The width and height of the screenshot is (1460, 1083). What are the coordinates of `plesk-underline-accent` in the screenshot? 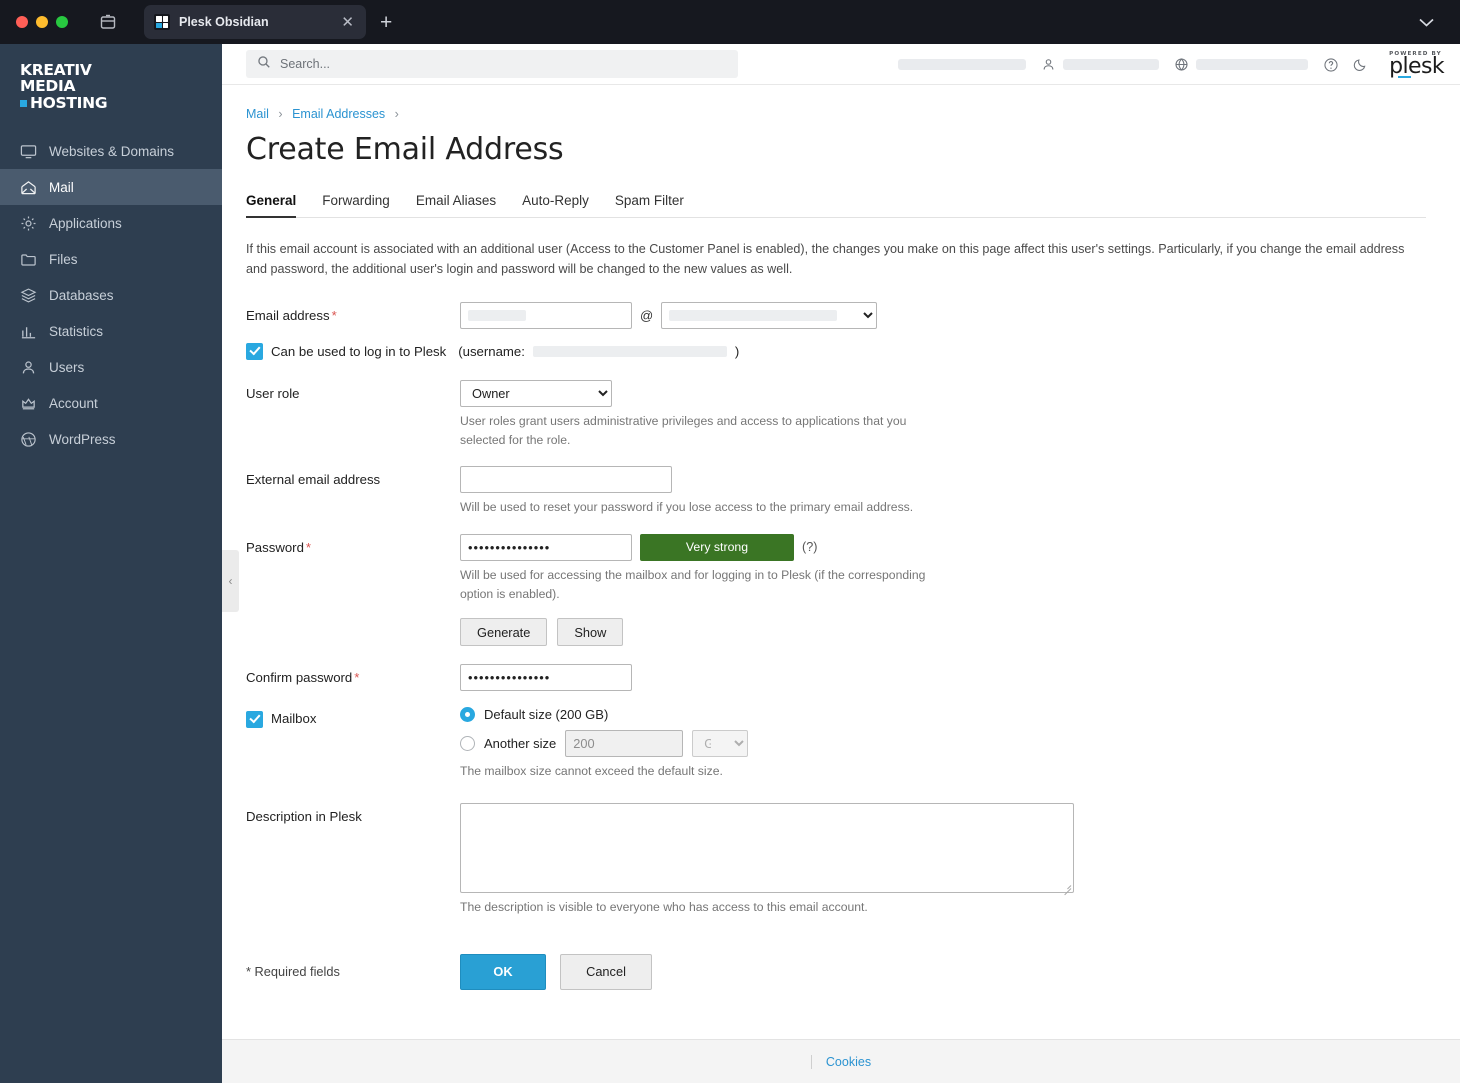 It's located at (1405, 77).